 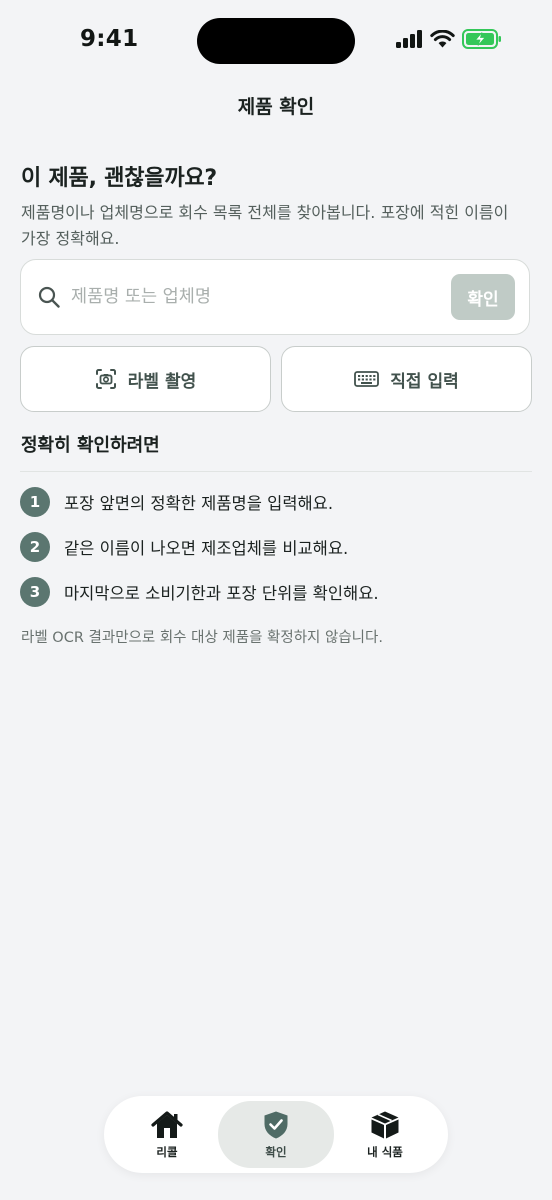 What do you see at coordinates (167, 1151) in the screenshot?
I see `tab-label: 리콜` at bounding box center [167, 1151].